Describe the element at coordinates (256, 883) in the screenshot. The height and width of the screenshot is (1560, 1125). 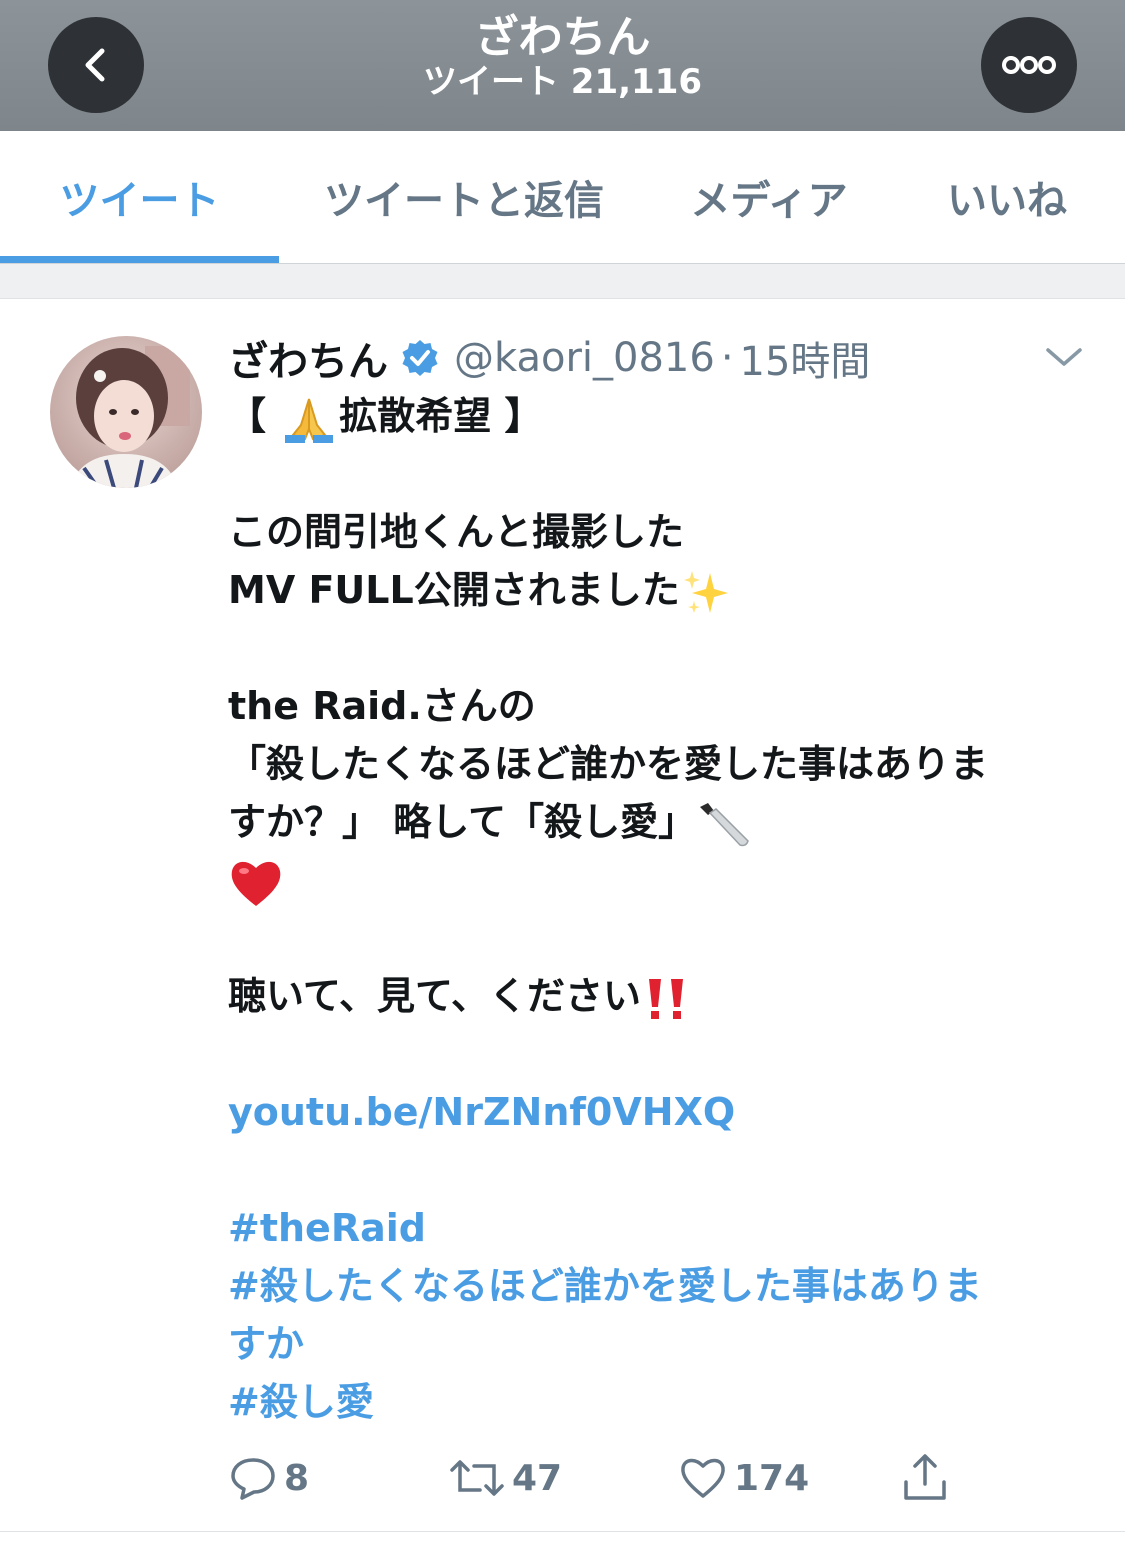
I see `red-heart-icon` at that location.